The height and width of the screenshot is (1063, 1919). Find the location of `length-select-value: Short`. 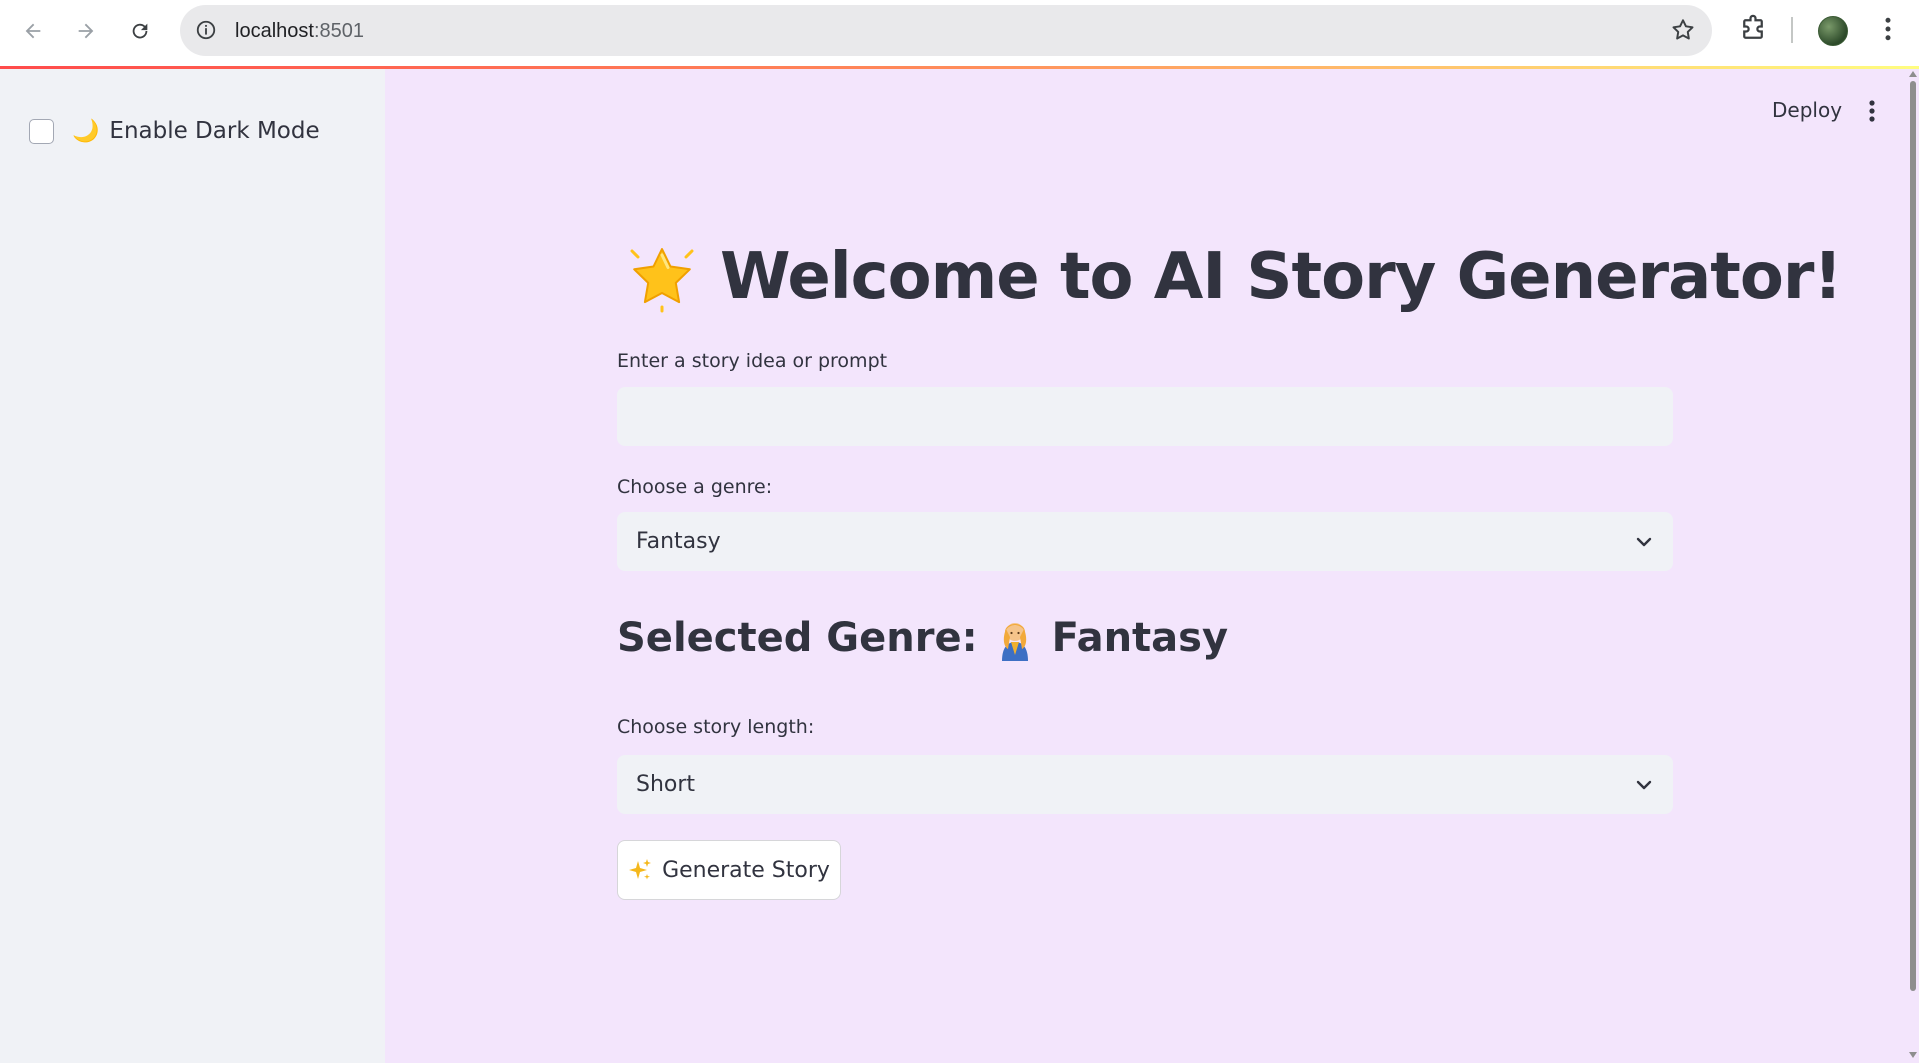

length-select-value: Short is located at coordinates (666, 784).